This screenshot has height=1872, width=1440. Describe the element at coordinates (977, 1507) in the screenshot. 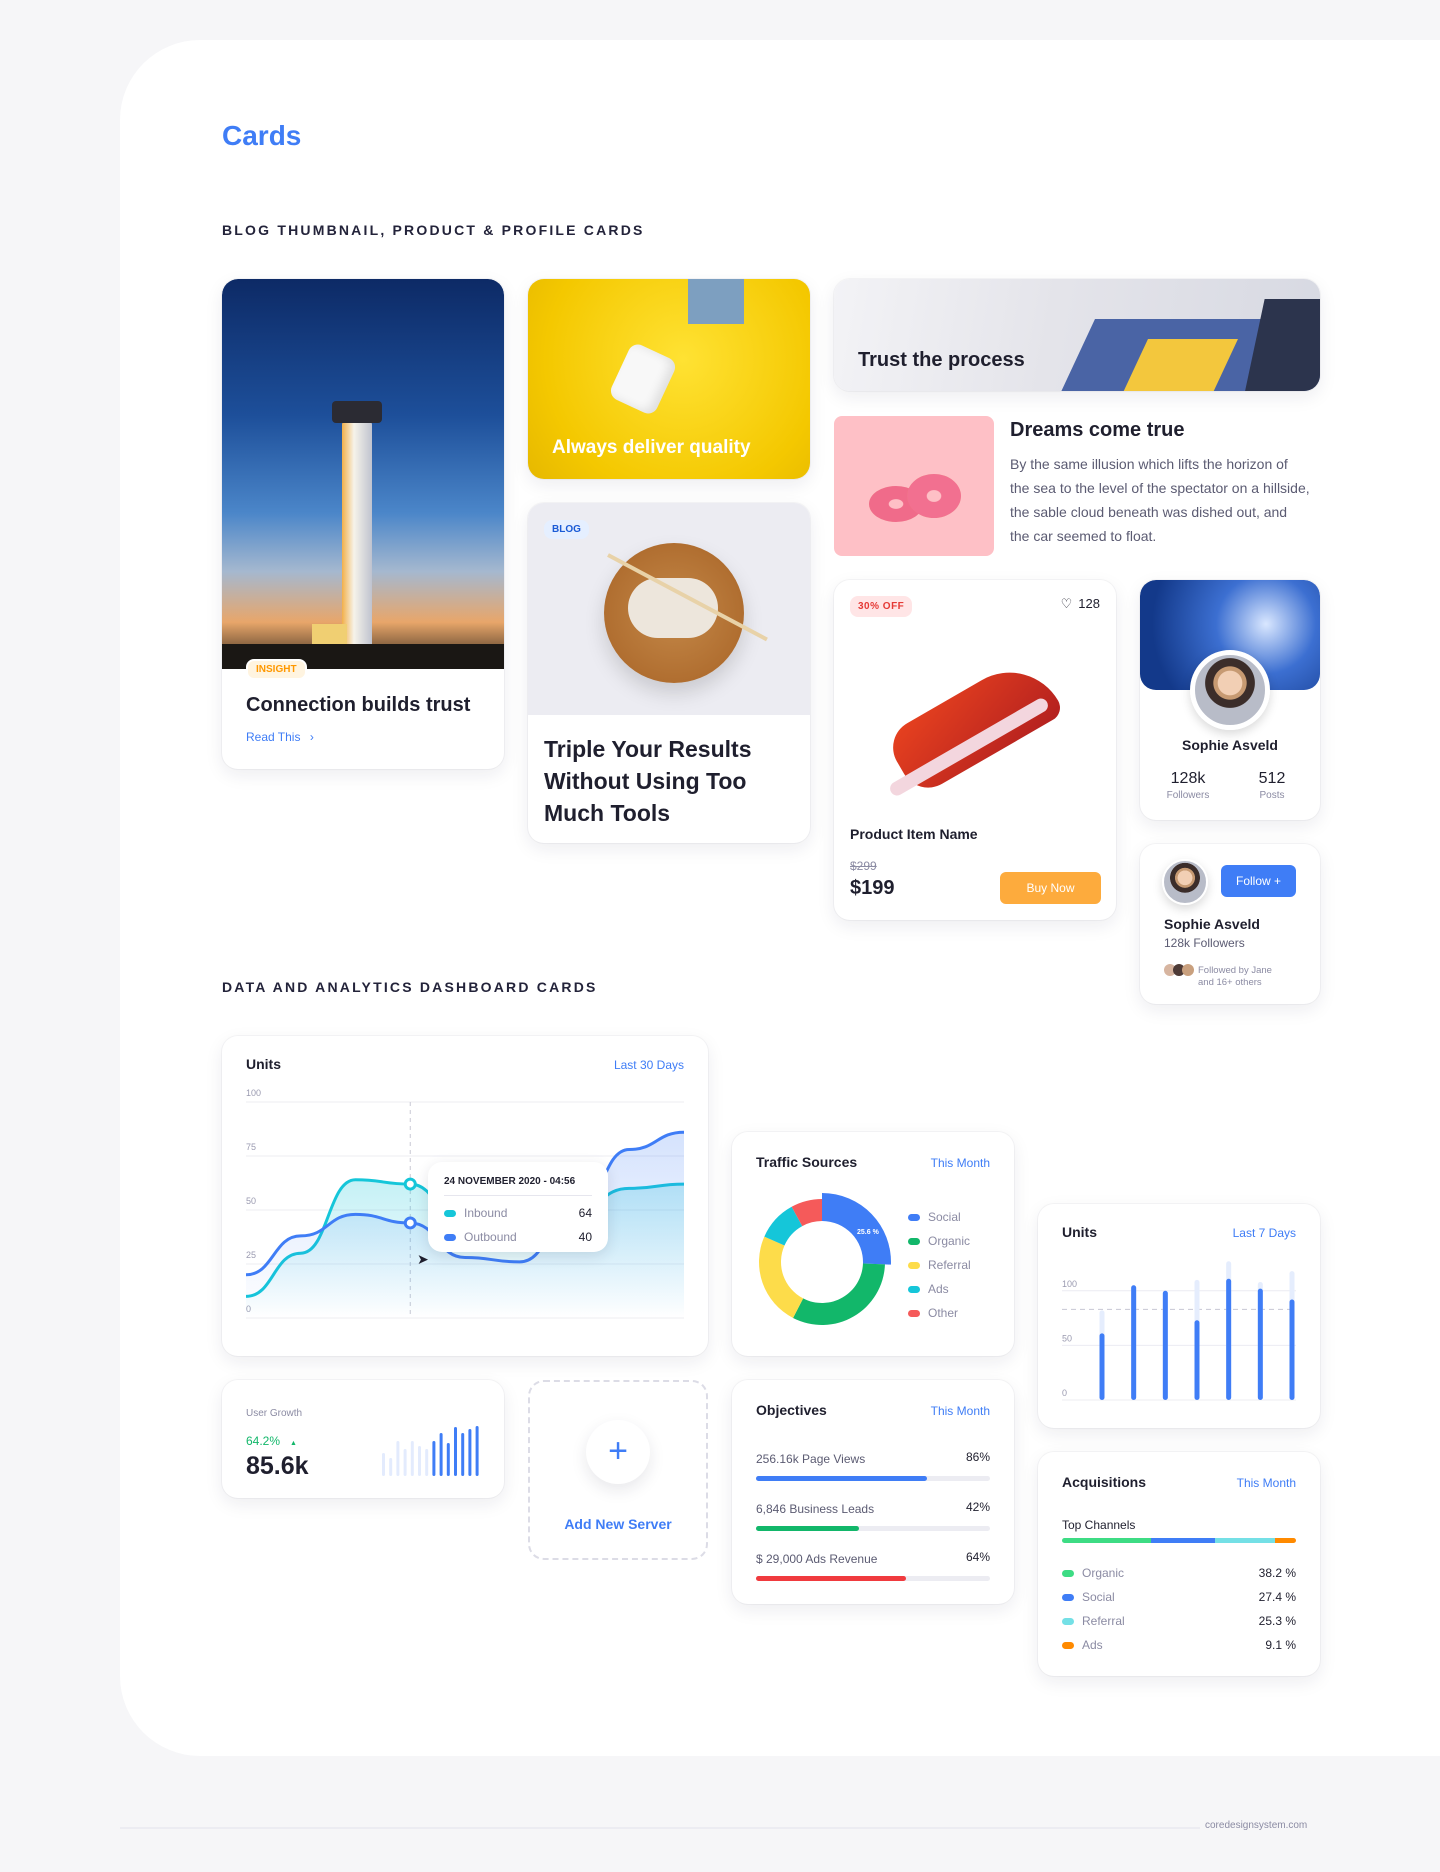

I see `objective-percent: 42%` at that location.